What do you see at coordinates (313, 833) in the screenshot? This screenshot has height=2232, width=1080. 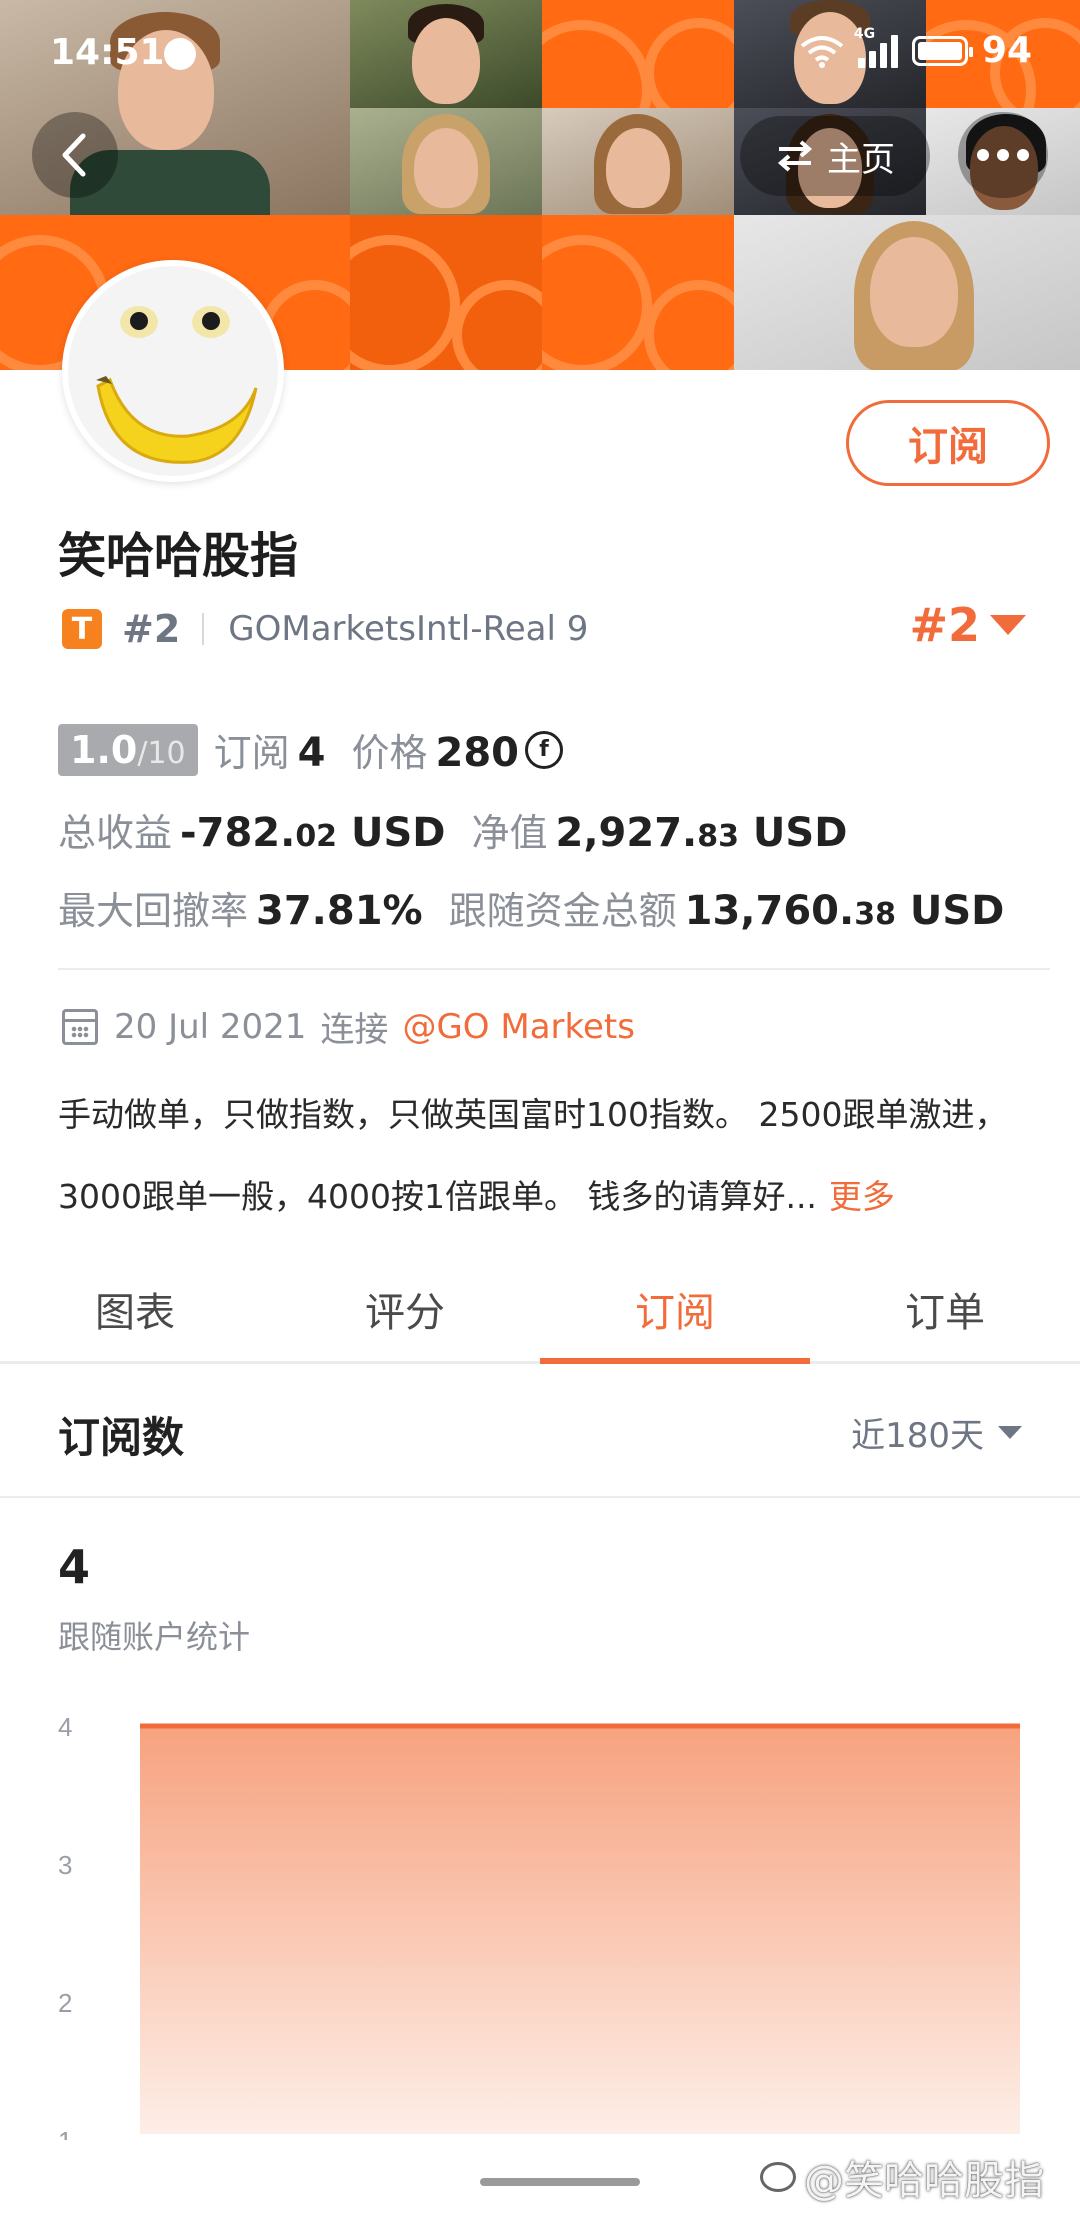 I see `total-profit-value: -782.02 USD` at bounding box center [313, 833].